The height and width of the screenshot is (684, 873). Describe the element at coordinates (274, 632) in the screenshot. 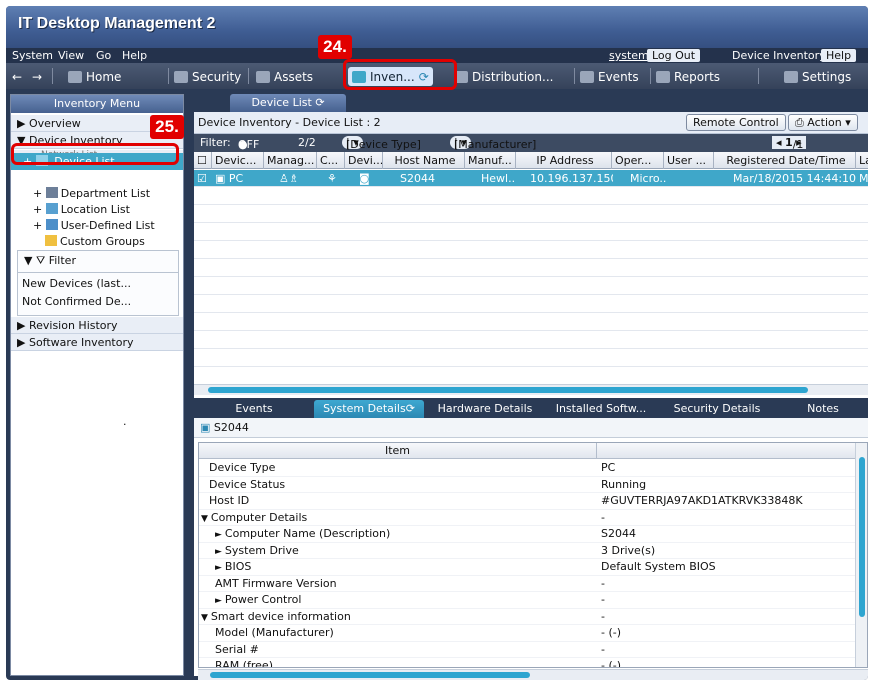

I see `property-key: Model (Manufacturer)` at that location.